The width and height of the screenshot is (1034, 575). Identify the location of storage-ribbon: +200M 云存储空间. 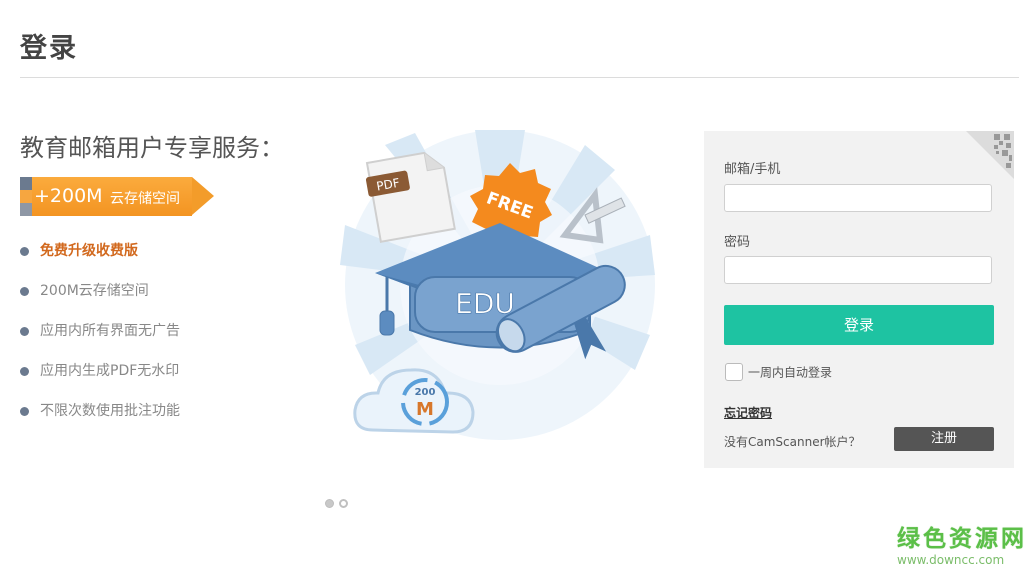
(117, 196).